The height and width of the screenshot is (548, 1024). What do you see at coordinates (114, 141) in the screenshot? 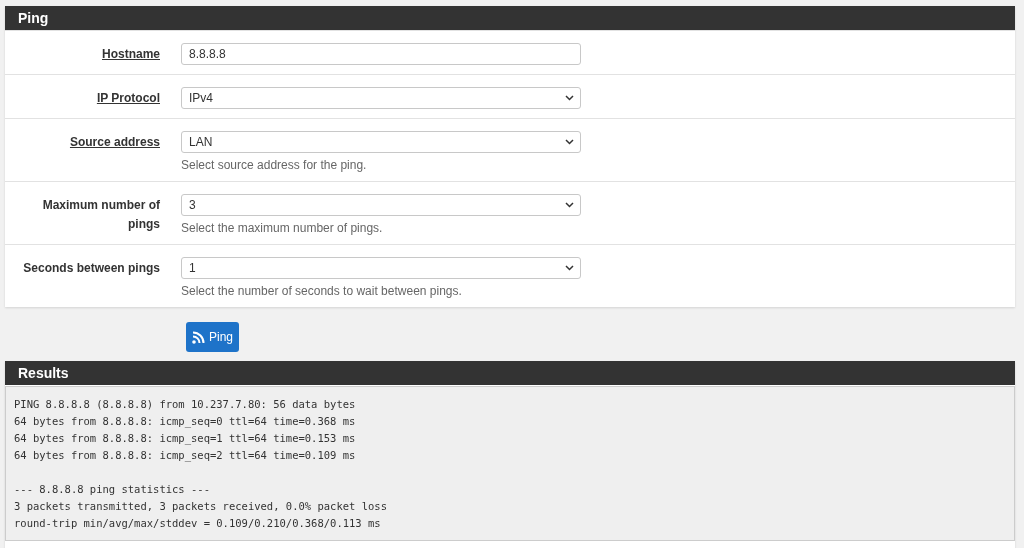
I see `help-link: Source address` at bounding box center [114, 141].